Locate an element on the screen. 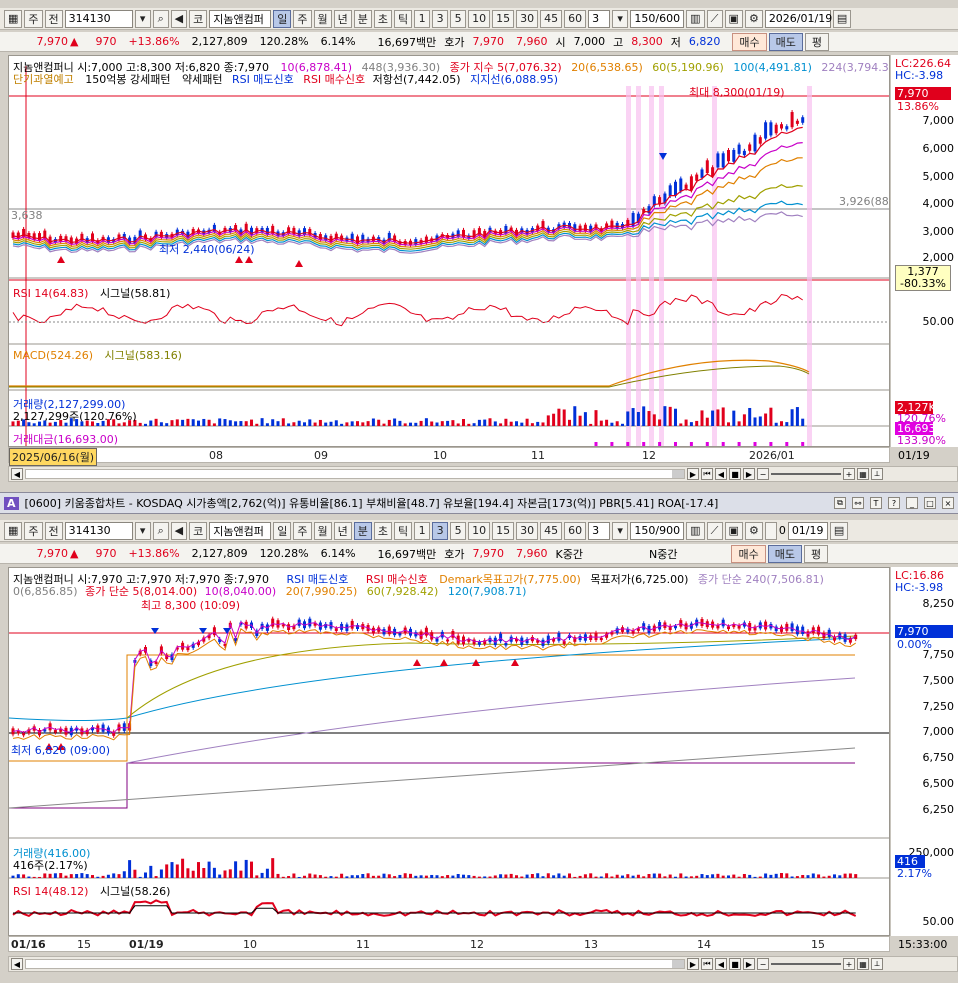 This screenshot has height=983, width=958. period-month: 월 is located at coordinates (322, 18).